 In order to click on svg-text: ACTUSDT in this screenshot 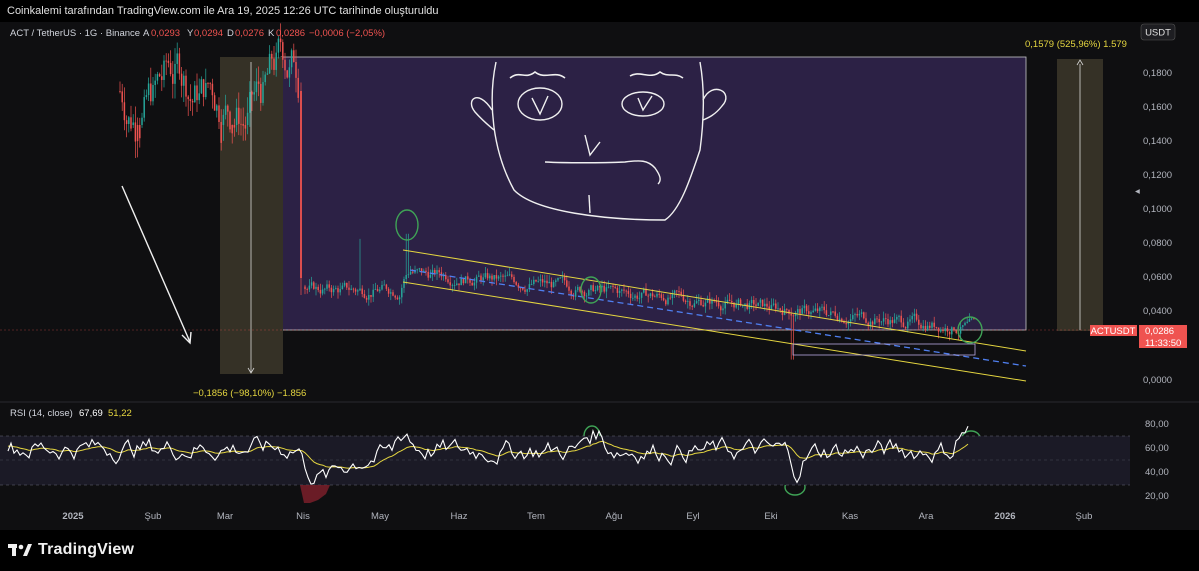, I will do `click(1113, 331)`.